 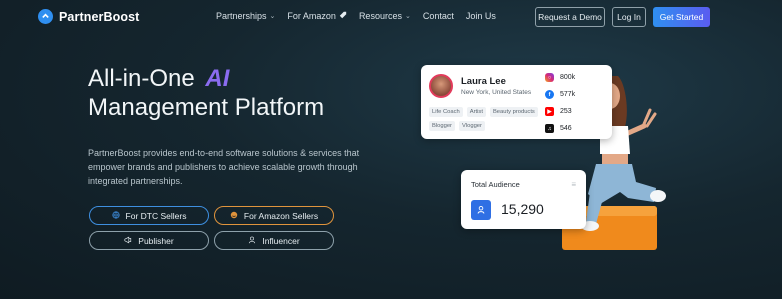 What do you see at coordinates (241, 16) in the screenshot?
I see `nav-partnerships-label: Partnerships` at bounding box center [241, 16].